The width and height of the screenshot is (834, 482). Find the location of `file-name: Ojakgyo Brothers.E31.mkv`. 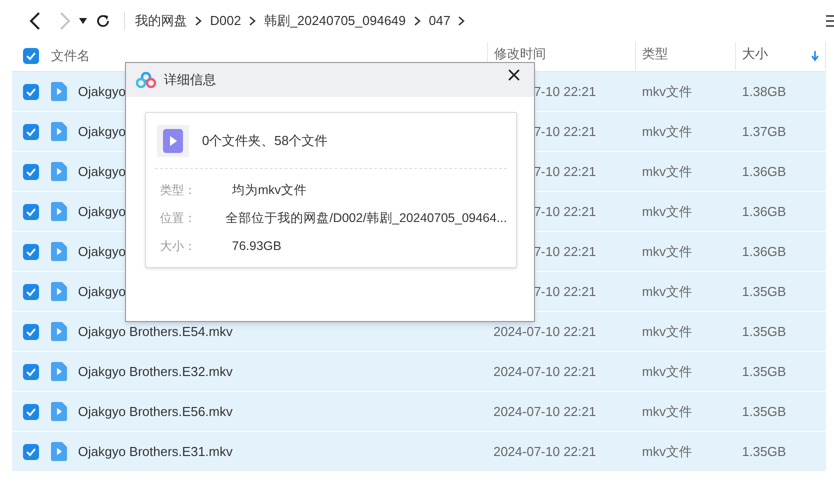

file-name: Ojakgyo Brothers.E31.mkv is located at coordinates (155, 451).